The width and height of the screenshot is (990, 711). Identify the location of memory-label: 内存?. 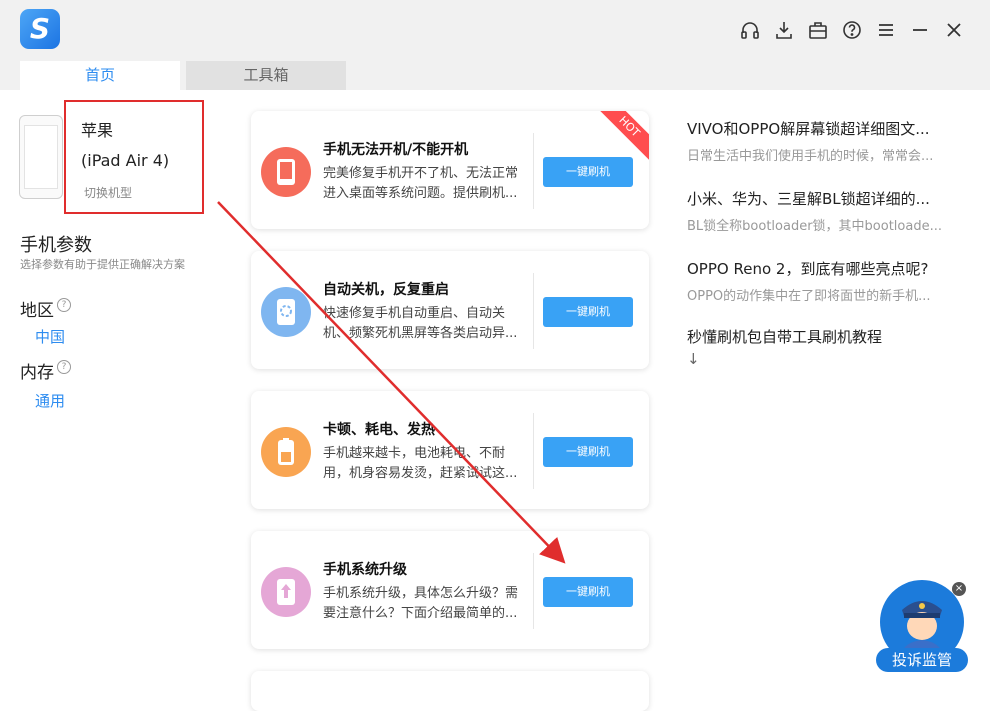
(45, 370).